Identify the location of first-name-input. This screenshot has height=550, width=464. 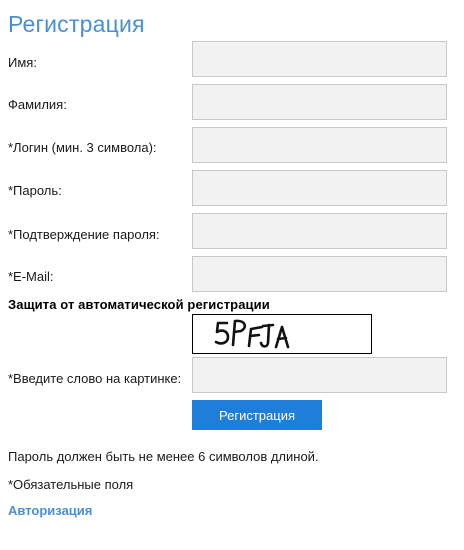
(319, 59).